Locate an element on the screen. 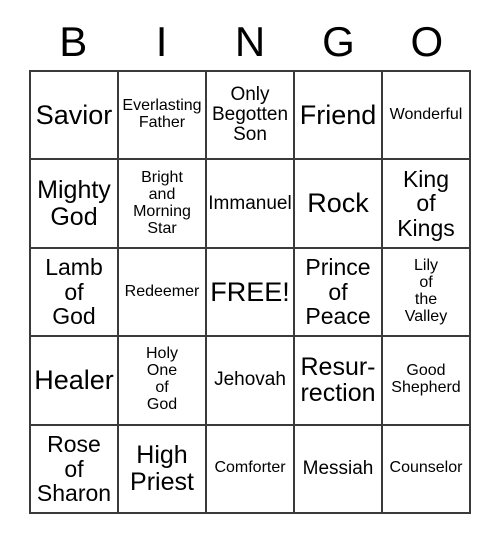  bingo-cell: Only Begotten Son is located at coordinates (251, 116).